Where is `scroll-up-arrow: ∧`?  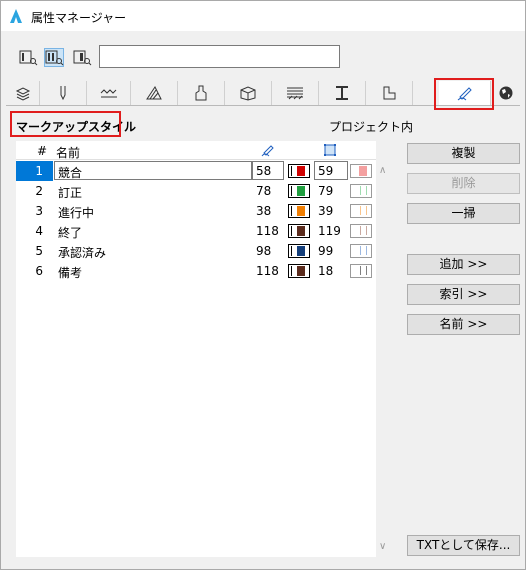
scroll-up-arrow: ∧ is located at coordinates (382, 170).